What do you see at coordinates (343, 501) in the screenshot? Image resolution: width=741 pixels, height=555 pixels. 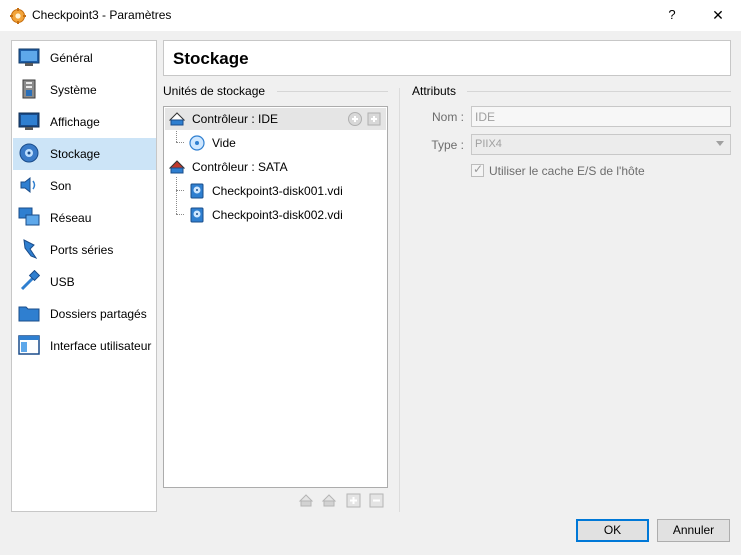 I see `storage-toolbar` at bounding box center [343, 501].